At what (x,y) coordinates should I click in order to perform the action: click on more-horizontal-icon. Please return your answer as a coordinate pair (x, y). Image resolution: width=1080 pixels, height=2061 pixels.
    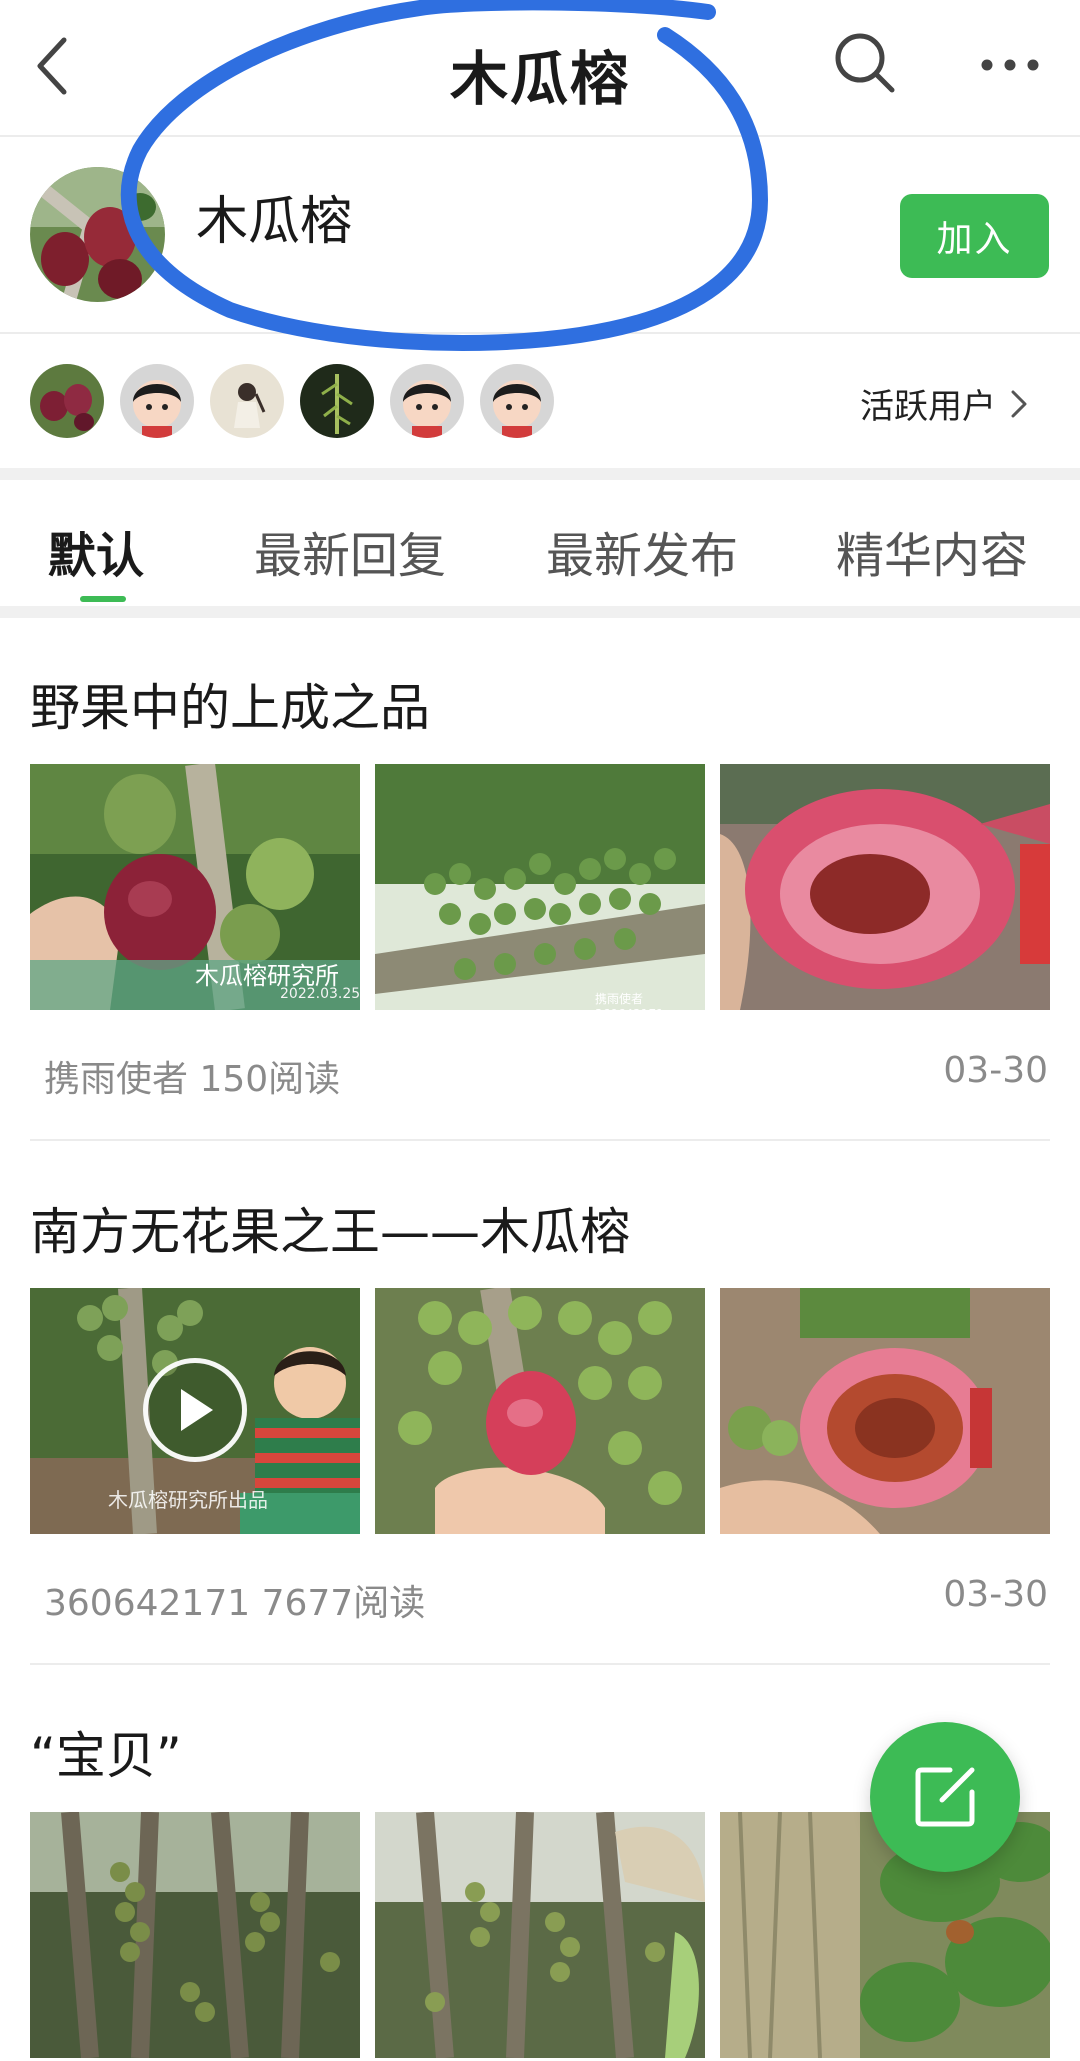
    Looking at the image, I should click on (1010, 65).